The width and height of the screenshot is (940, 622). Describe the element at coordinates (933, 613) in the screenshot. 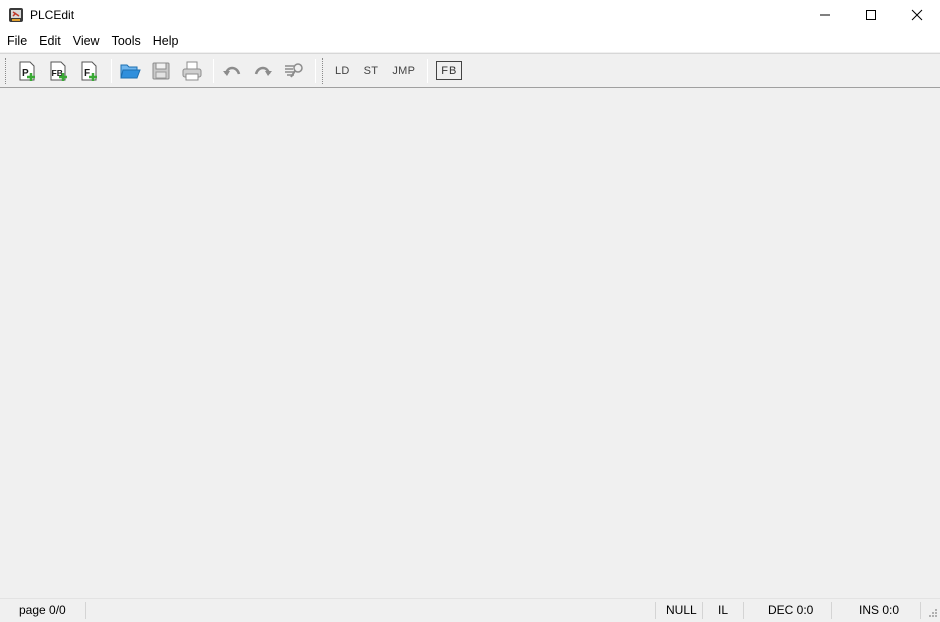

I see `resize-grip-icon` at that location.